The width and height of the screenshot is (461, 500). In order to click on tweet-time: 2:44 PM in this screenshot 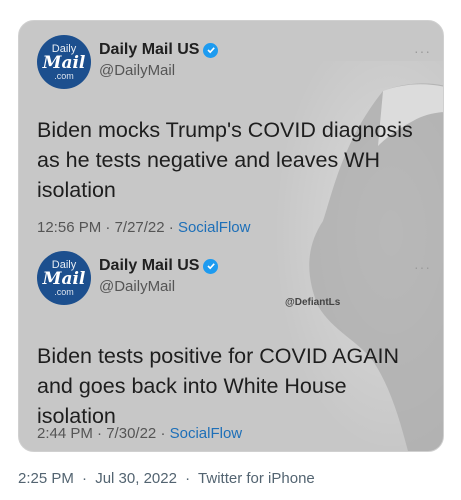, I will do `click(65, 433)`.